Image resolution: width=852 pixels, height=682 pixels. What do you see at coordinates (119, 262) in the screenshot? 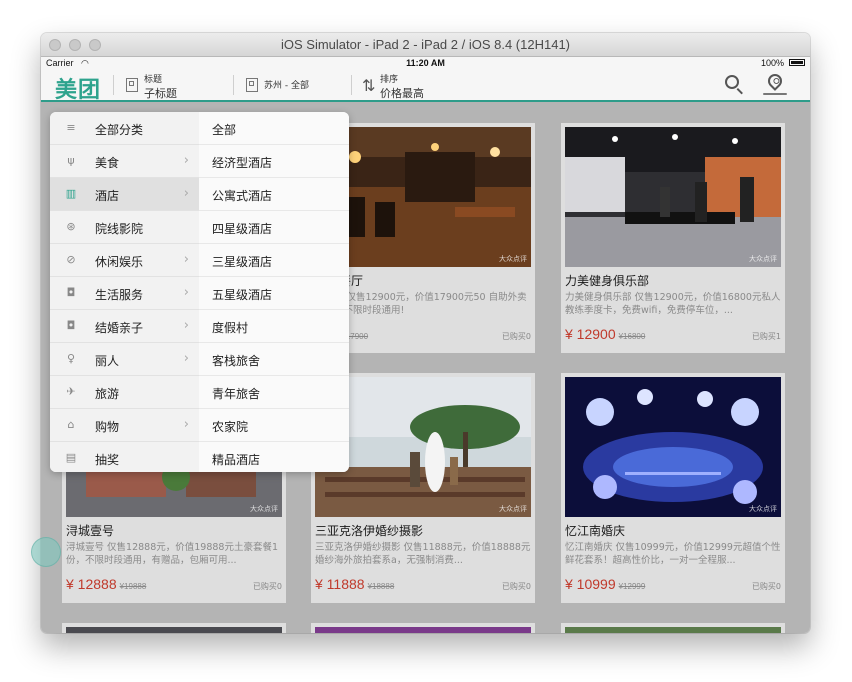
I see `category-label: 休闲娱乐` at bounding box center [119, 262].